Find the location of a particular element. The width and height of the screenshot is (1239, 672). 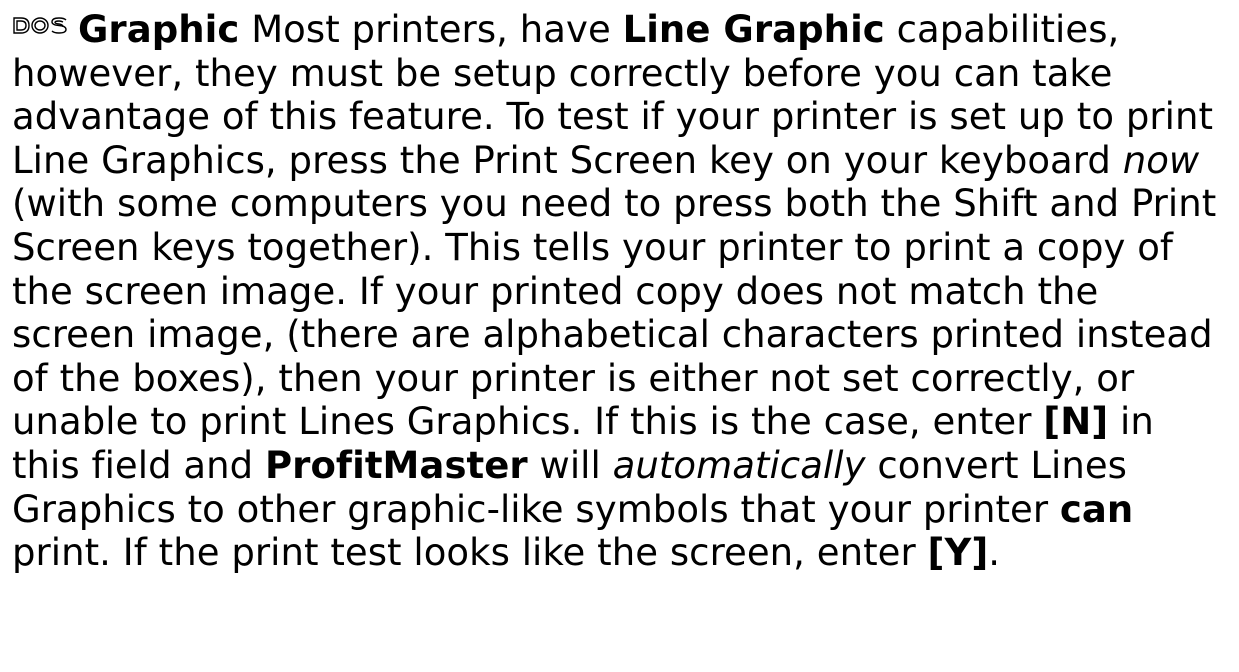

body-text: will is located at coordinates (570, 465).